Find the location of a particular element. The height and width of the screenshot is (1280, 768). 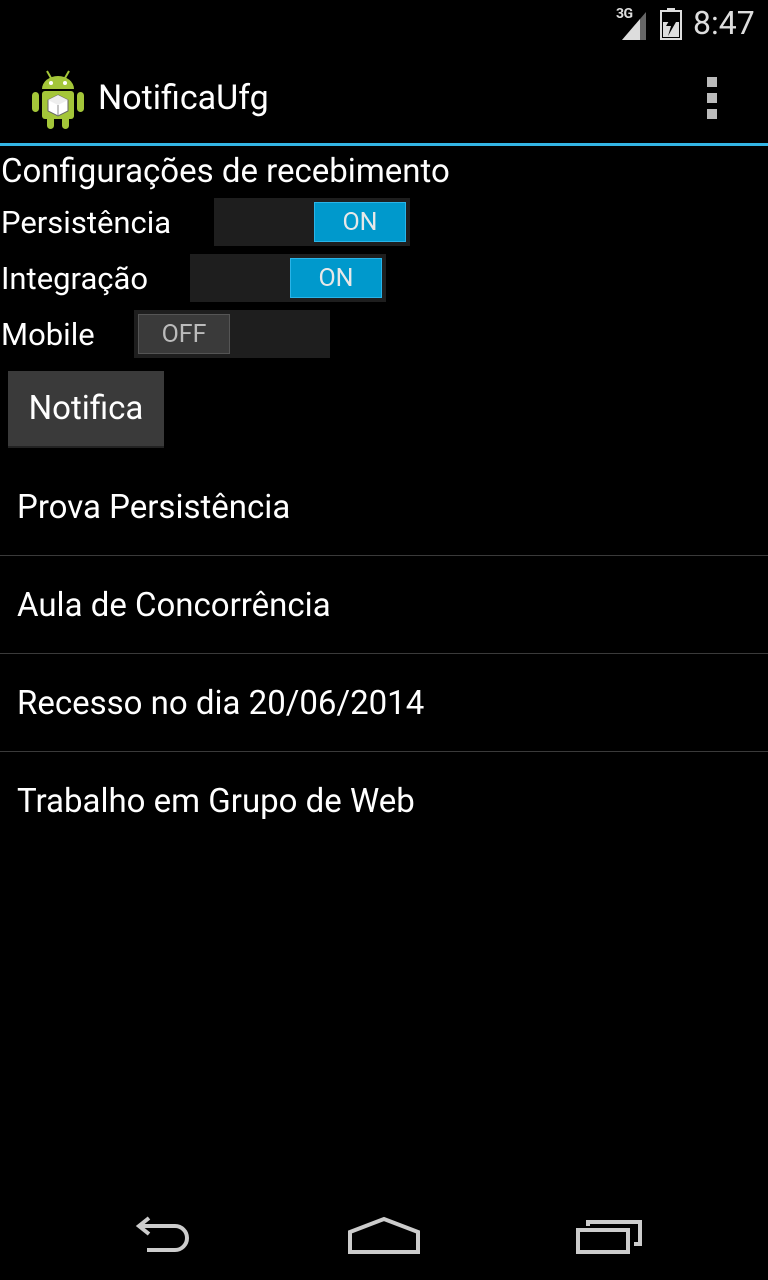

integracao-switch: ON is located at coordinates (288, 278).